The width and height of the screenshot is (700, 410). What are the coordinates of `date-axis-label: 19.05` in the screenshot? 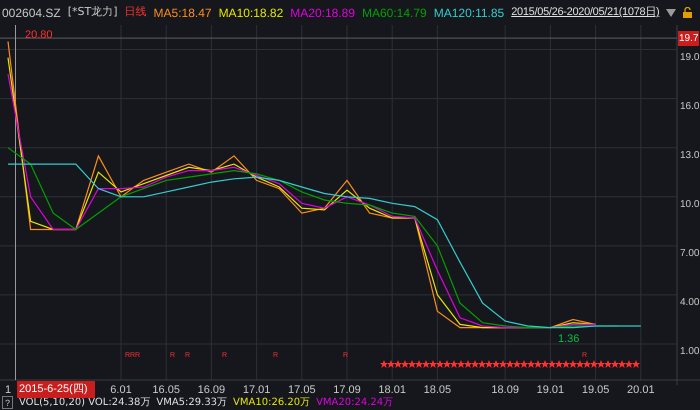 It's located at (596, 390).